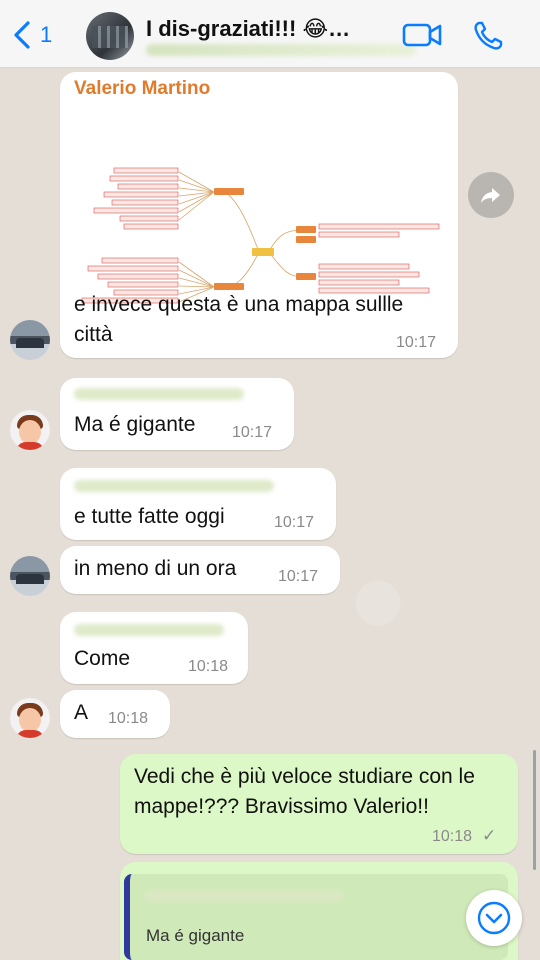  What do you see at coordinates (198, 504) in the screenshot?
I see `message-bubble: e tutte fatte oggi 10:17` at bounding box center [198, 504].